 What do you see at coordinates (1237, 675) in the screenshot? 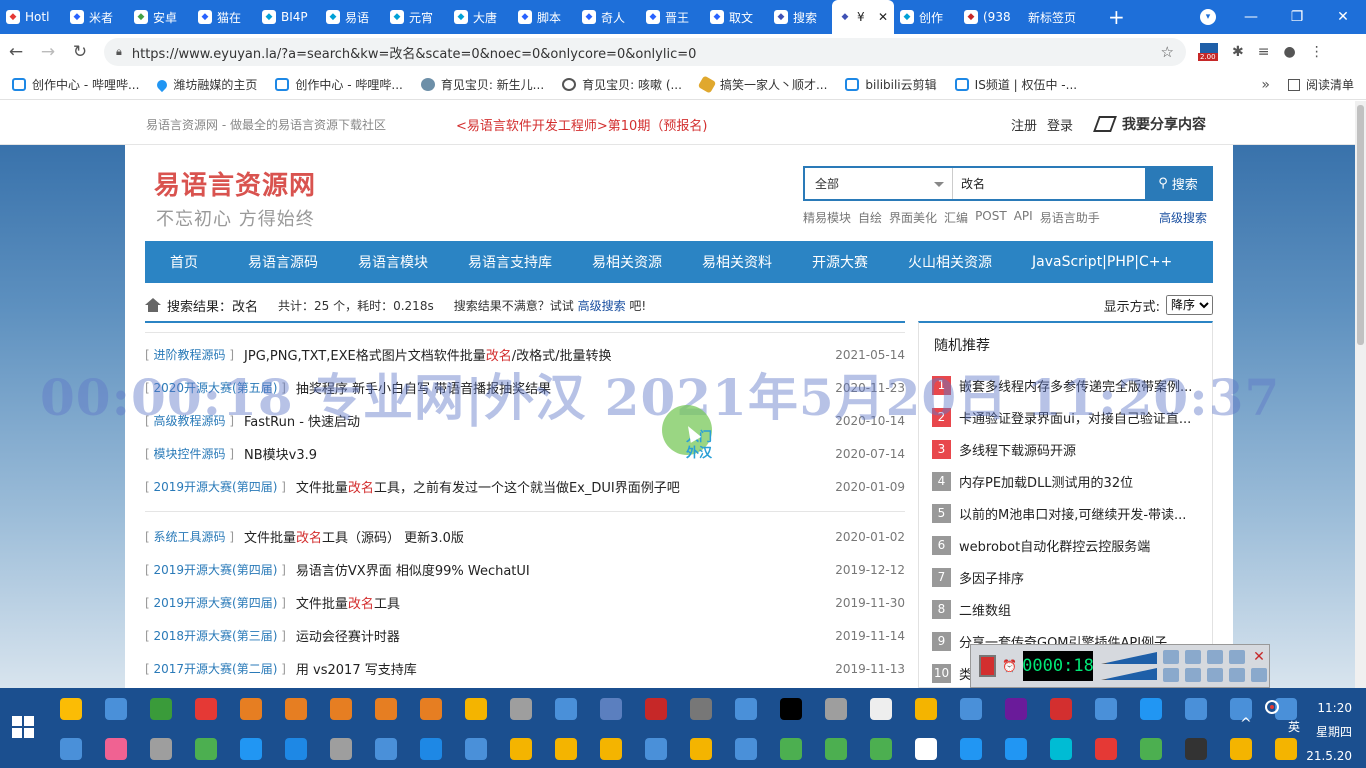
I see `monitor-icon` at bounding box center [1237, 675].